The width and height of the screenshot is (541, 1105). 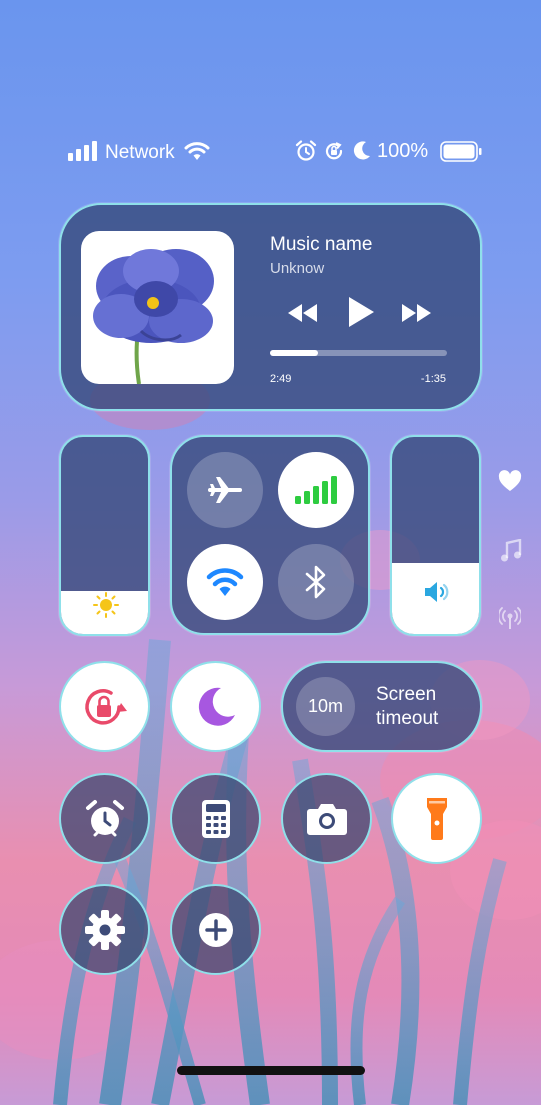 What do you see at coordinates (294, 353) in the screenshot?
I see `playback-progress-fill` at bounding box center [294, 353].